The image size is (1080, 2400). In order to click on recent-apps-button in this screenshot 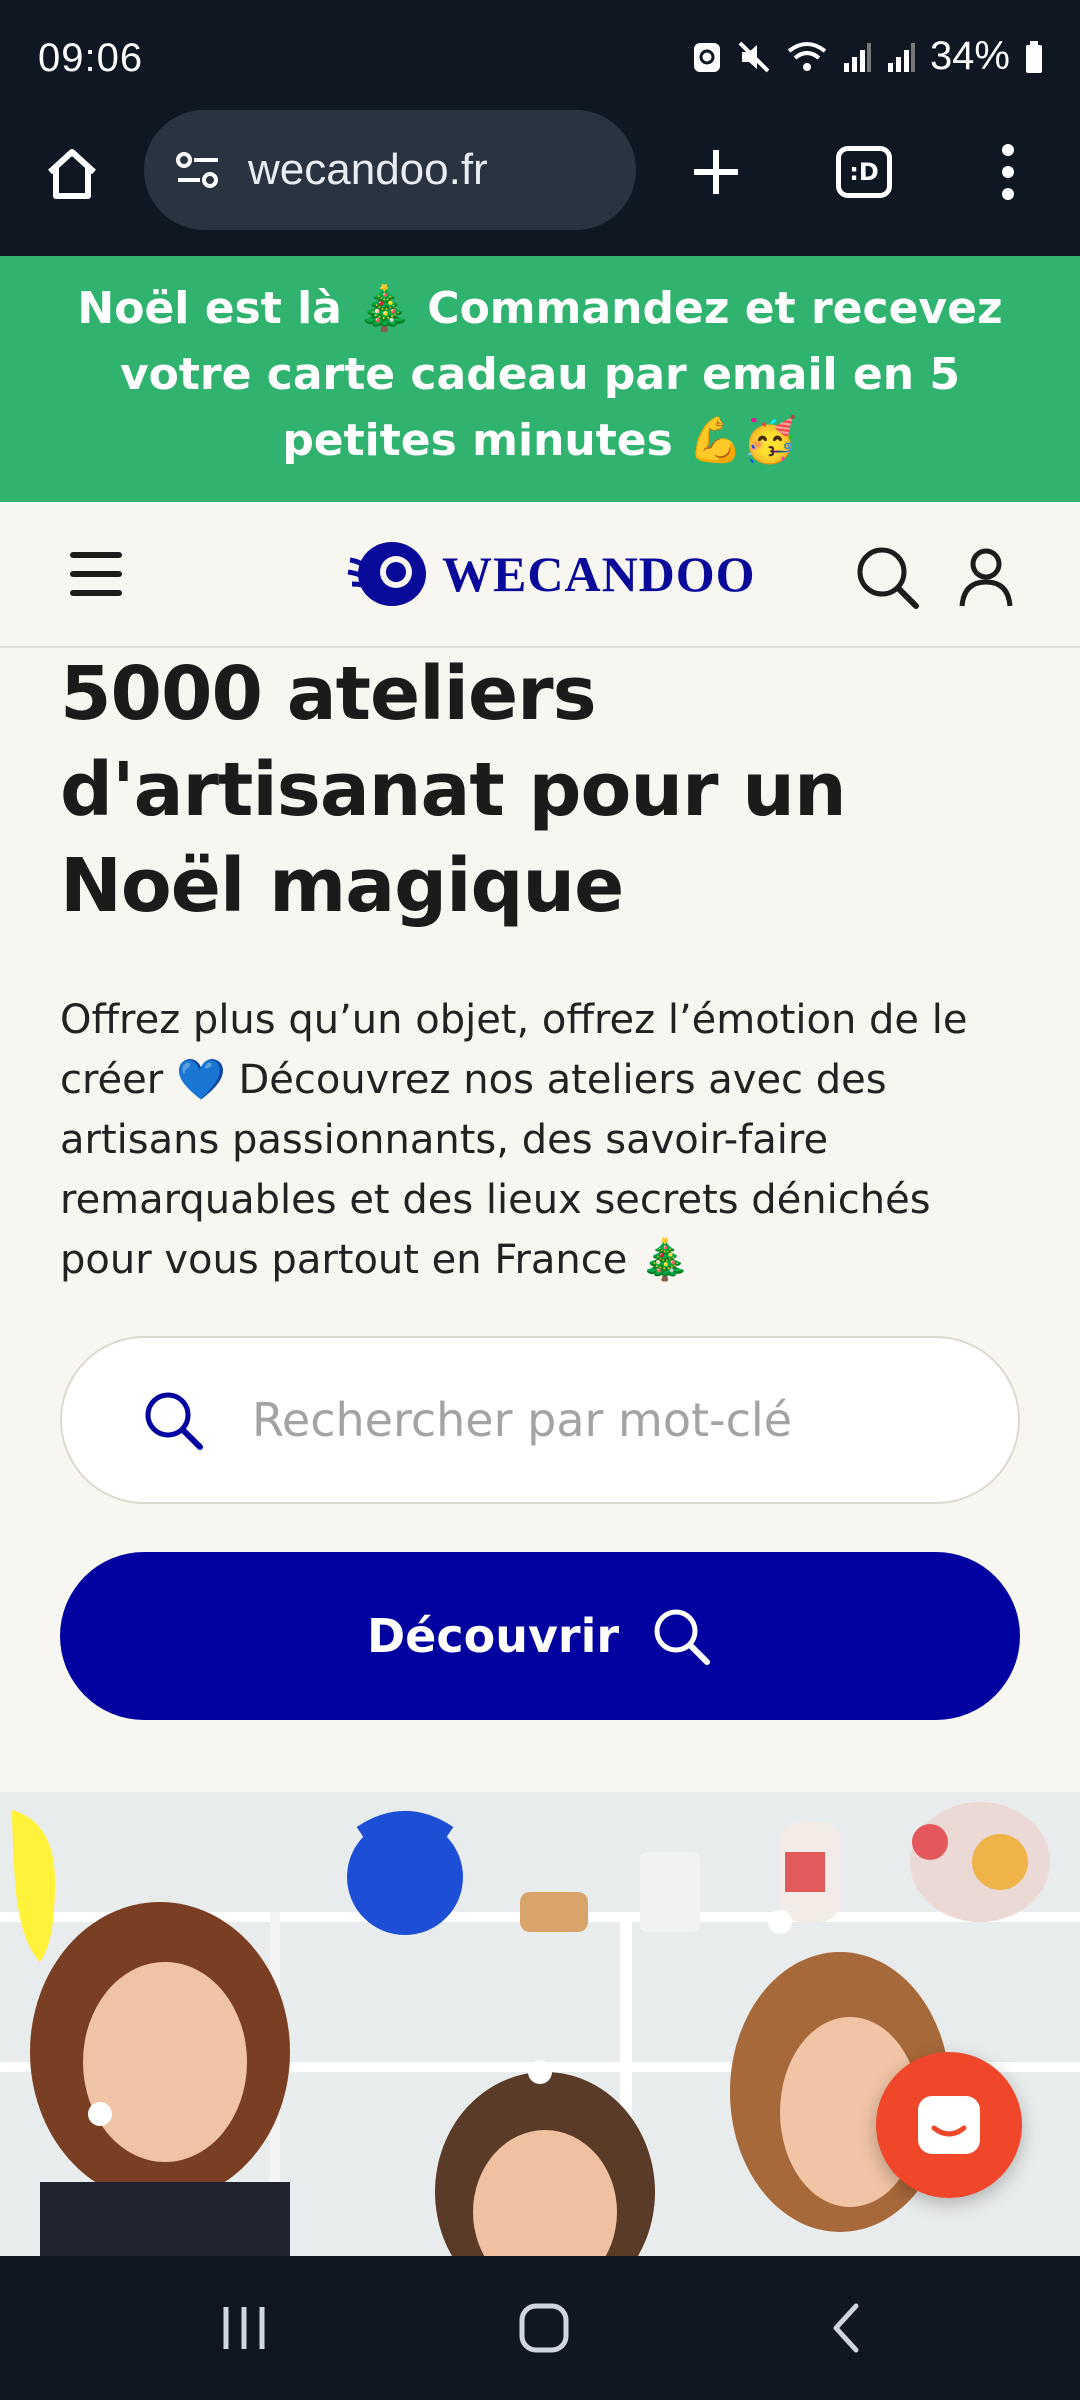, I will do `click(244, 2328)`.